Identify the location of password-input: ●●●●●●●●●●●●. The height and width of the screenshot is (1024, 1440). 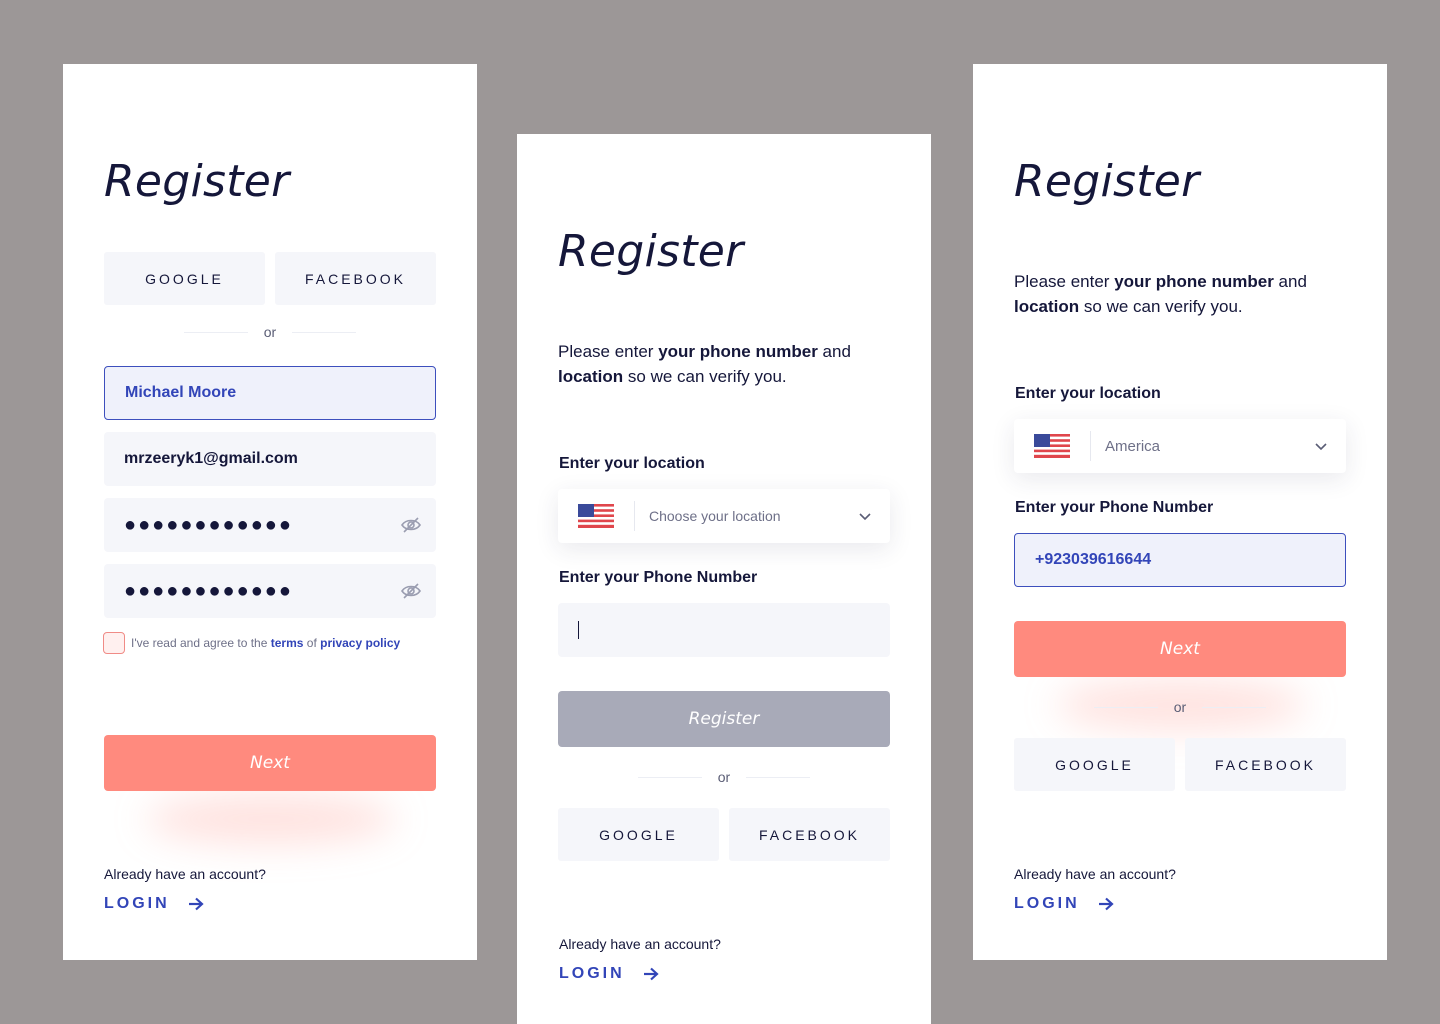
(270, 525).